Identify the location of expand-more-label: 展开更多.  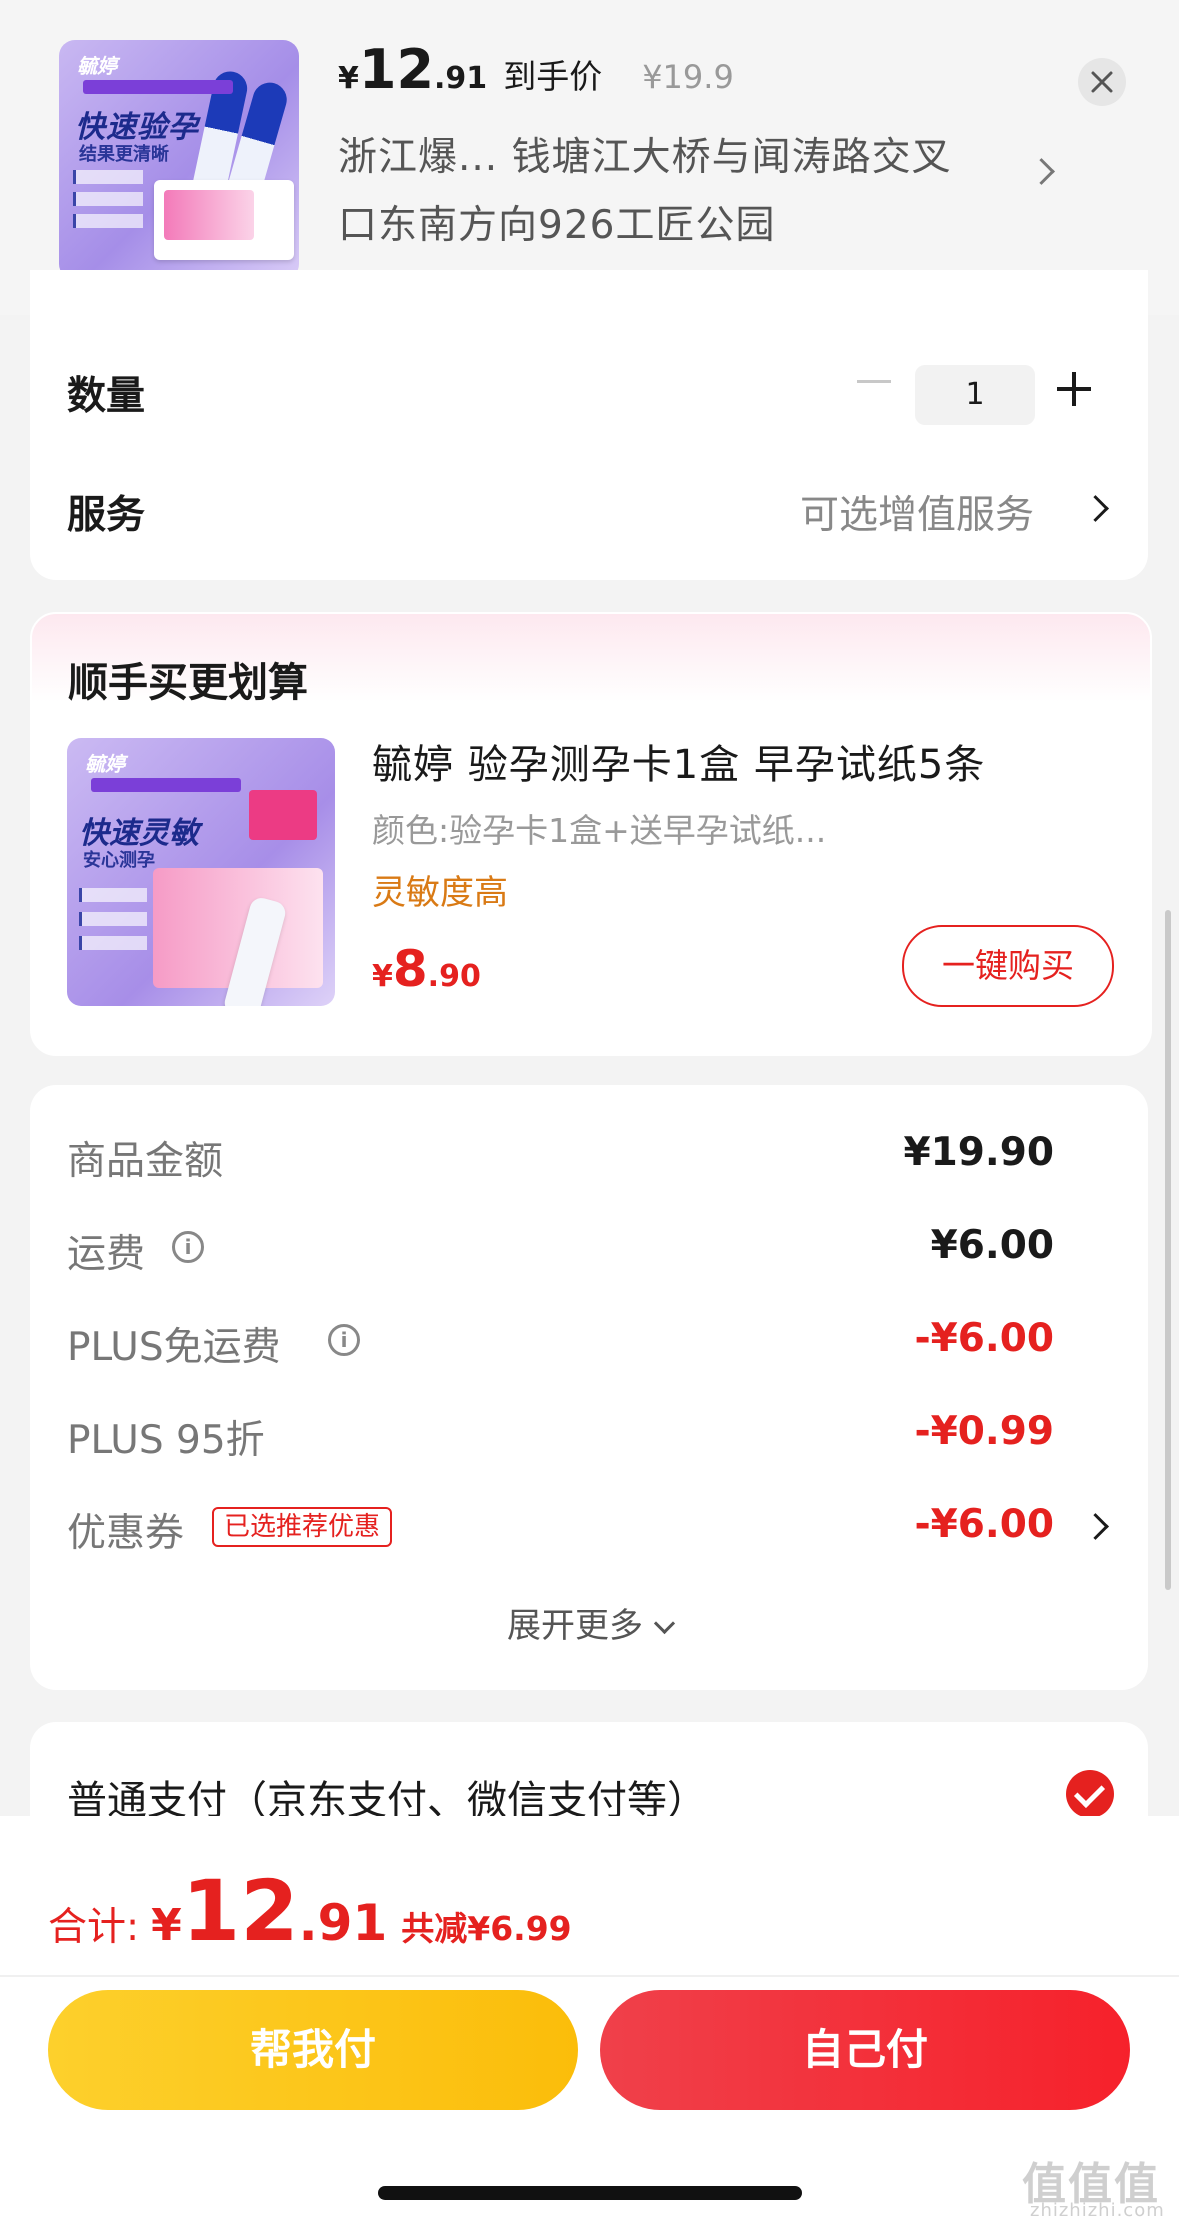
(575, 1626).